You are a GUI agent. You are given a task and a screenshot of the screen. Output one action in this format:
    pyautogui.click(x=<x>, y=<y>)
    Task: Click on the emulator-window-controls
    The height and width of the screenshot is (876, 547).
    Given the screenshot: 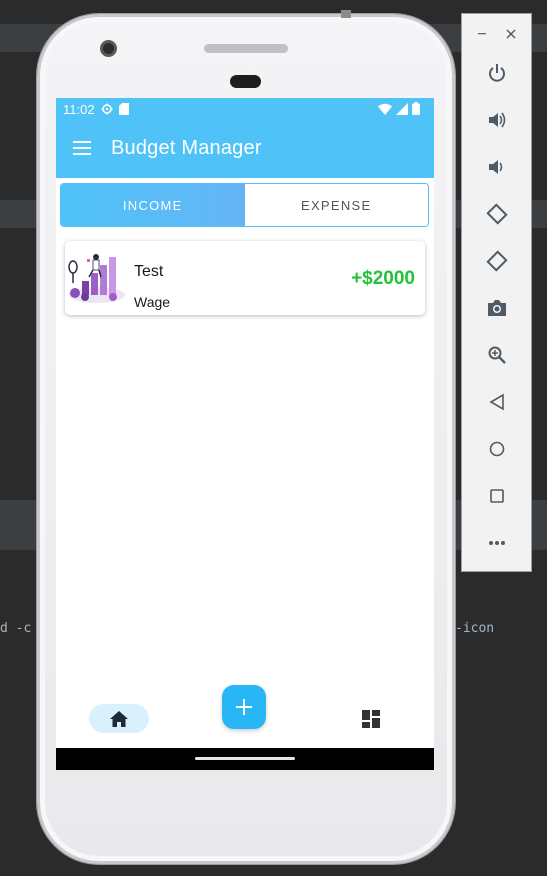 What is the action you would take?
    pyautogui.click(x=496, y=34)
    